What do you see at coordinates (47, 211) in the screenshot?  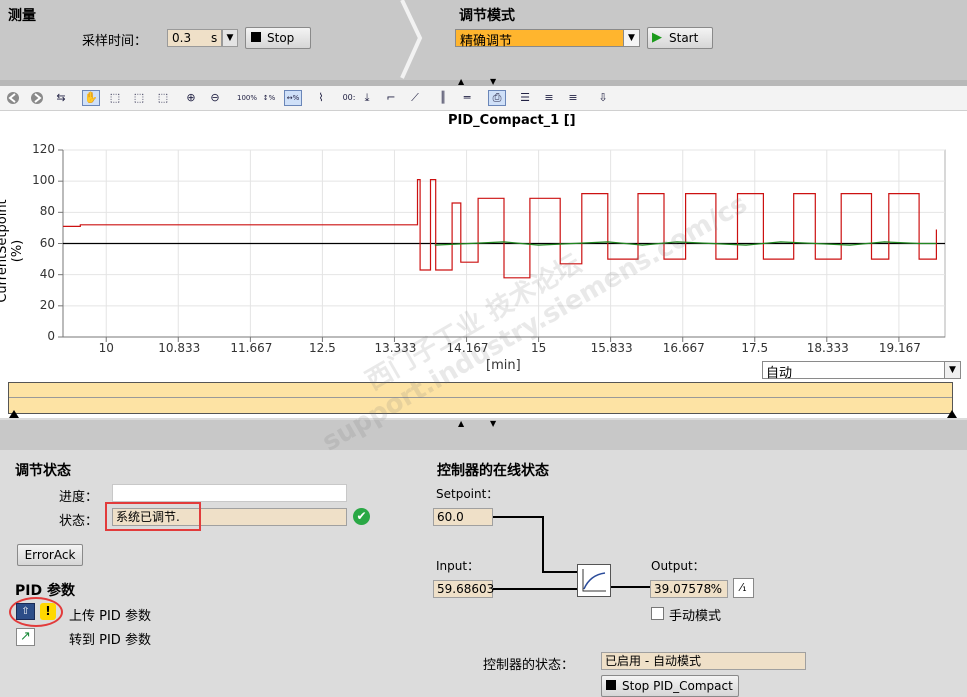 I see `y-tick-label: 80` at bounding box center [47, 211].